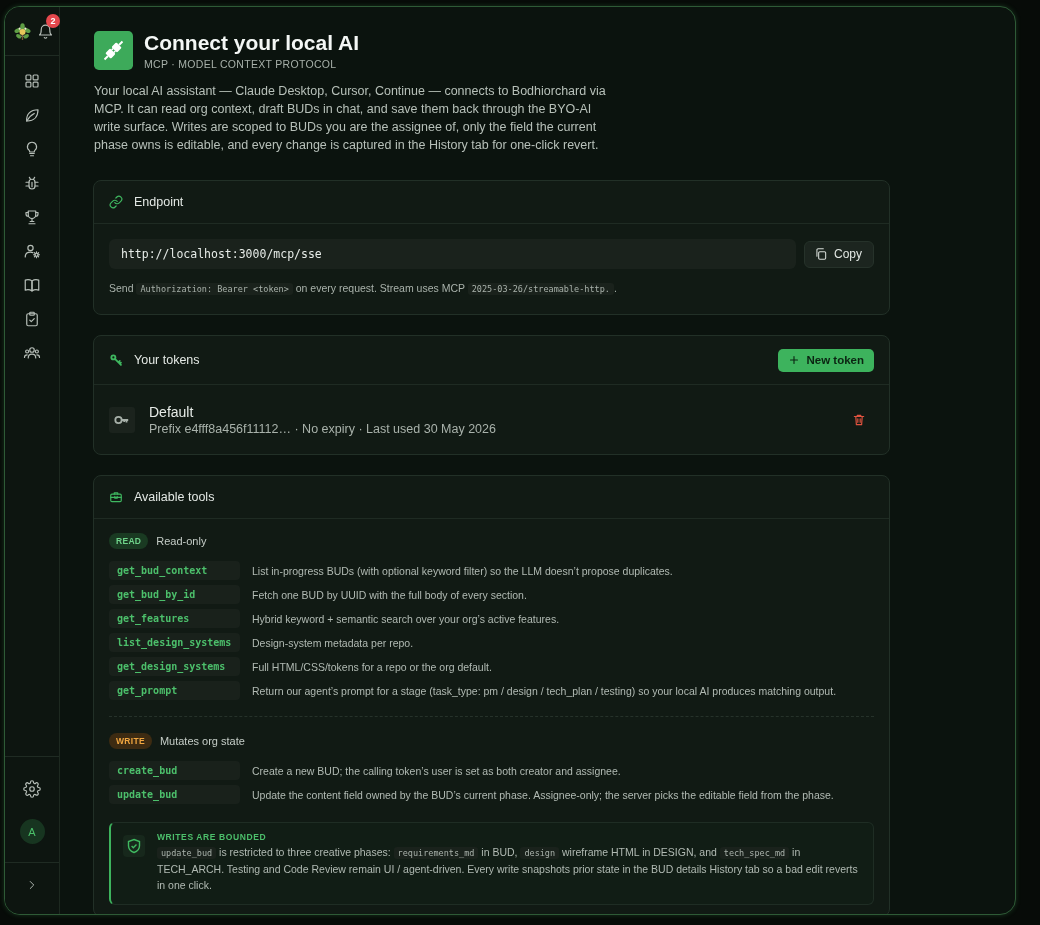 The image size is (1040, 925). Describe the element at coordinates (839, 254) in the screenshot. I see `copy-button: Copy` at that location.